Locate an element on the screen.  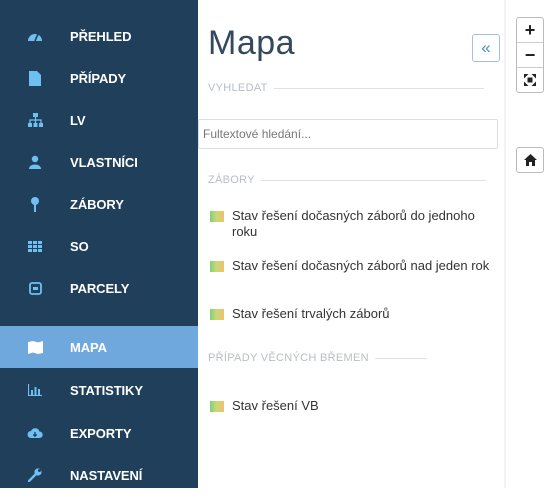
sidebar-item-parcely: PARCELY is located at coordinates (99, 288).